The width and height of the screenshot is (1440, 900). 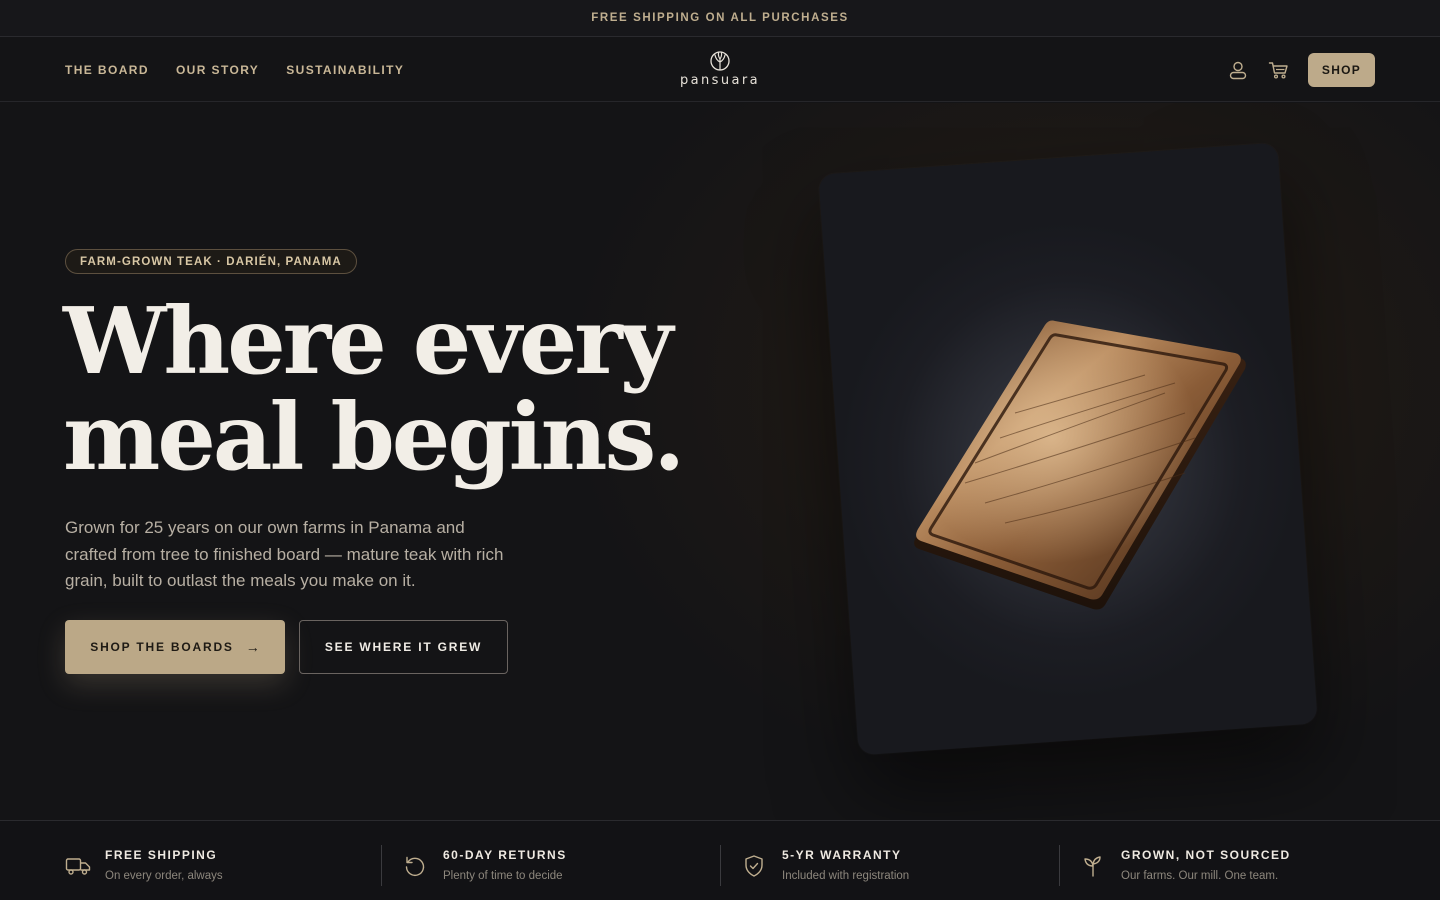 I want to click on feature-warranty: 5-YR WARRANTY Included with registration, so click(x=847, y=860).